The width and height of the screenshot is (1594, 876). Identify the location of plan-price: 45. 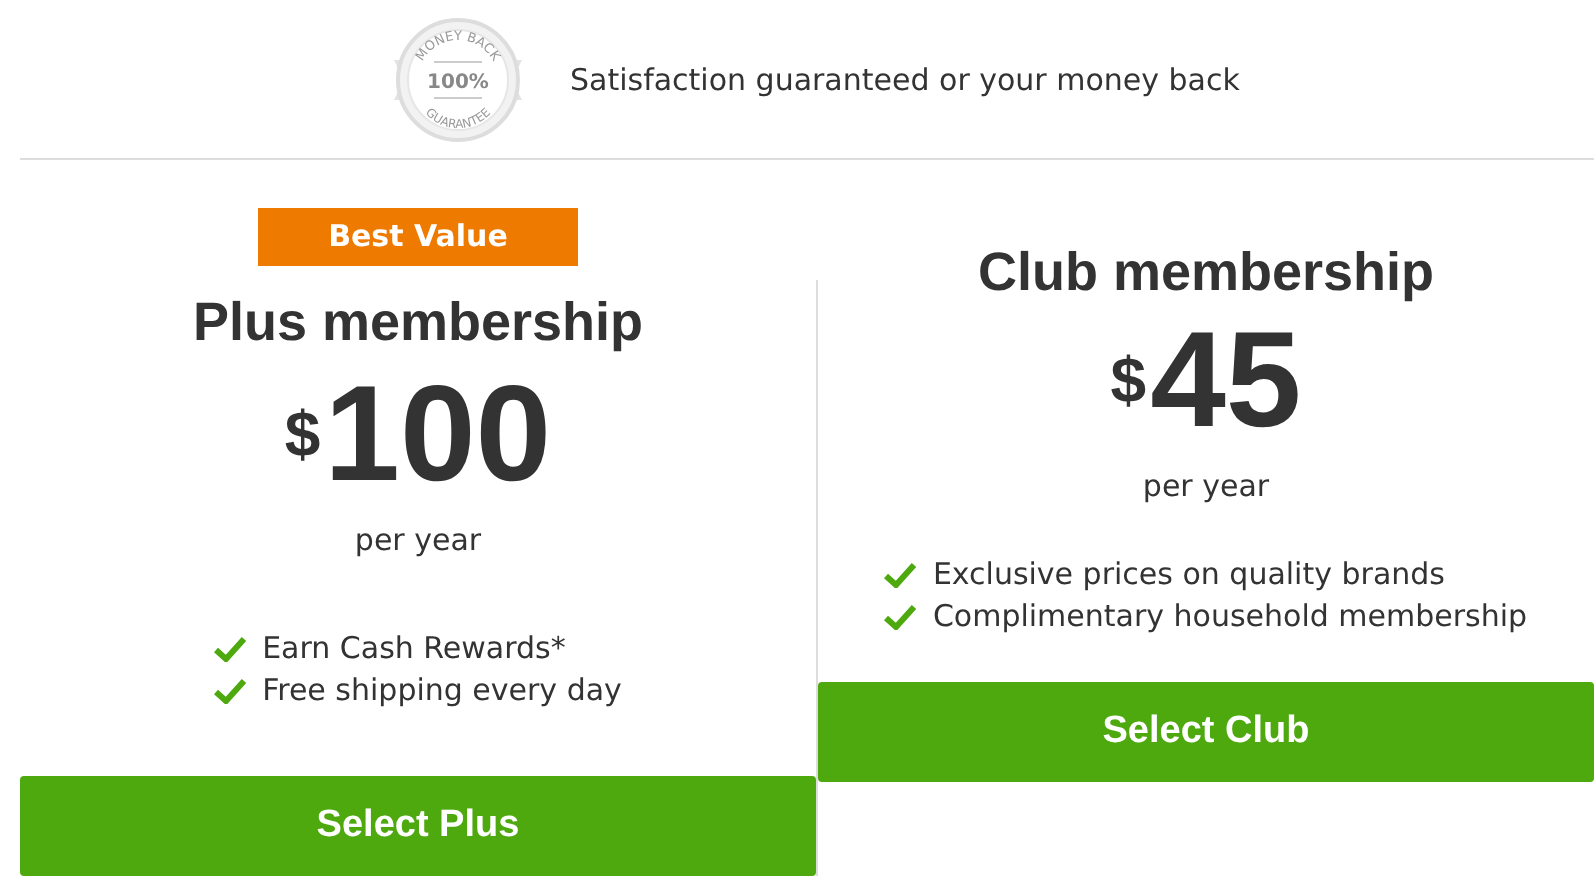
(1226, 380).